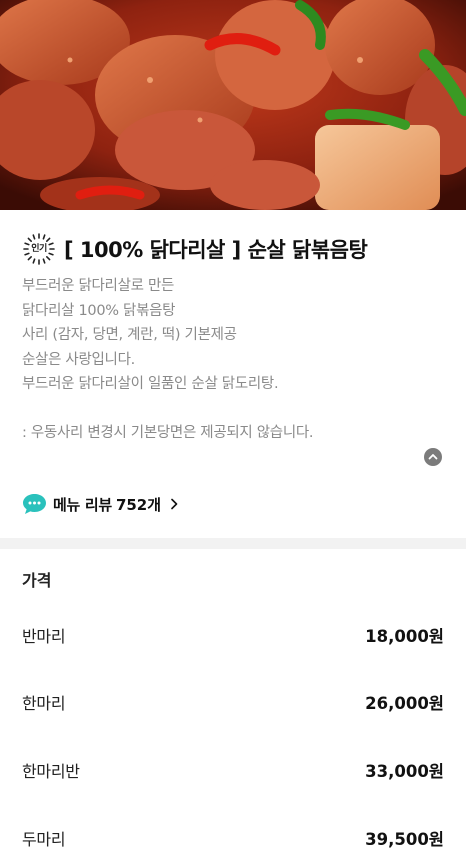 The image size is (466, 863). Describe the element at coordinates (138, 504) in the screenshot. I see `review-count: 752개` at that location.